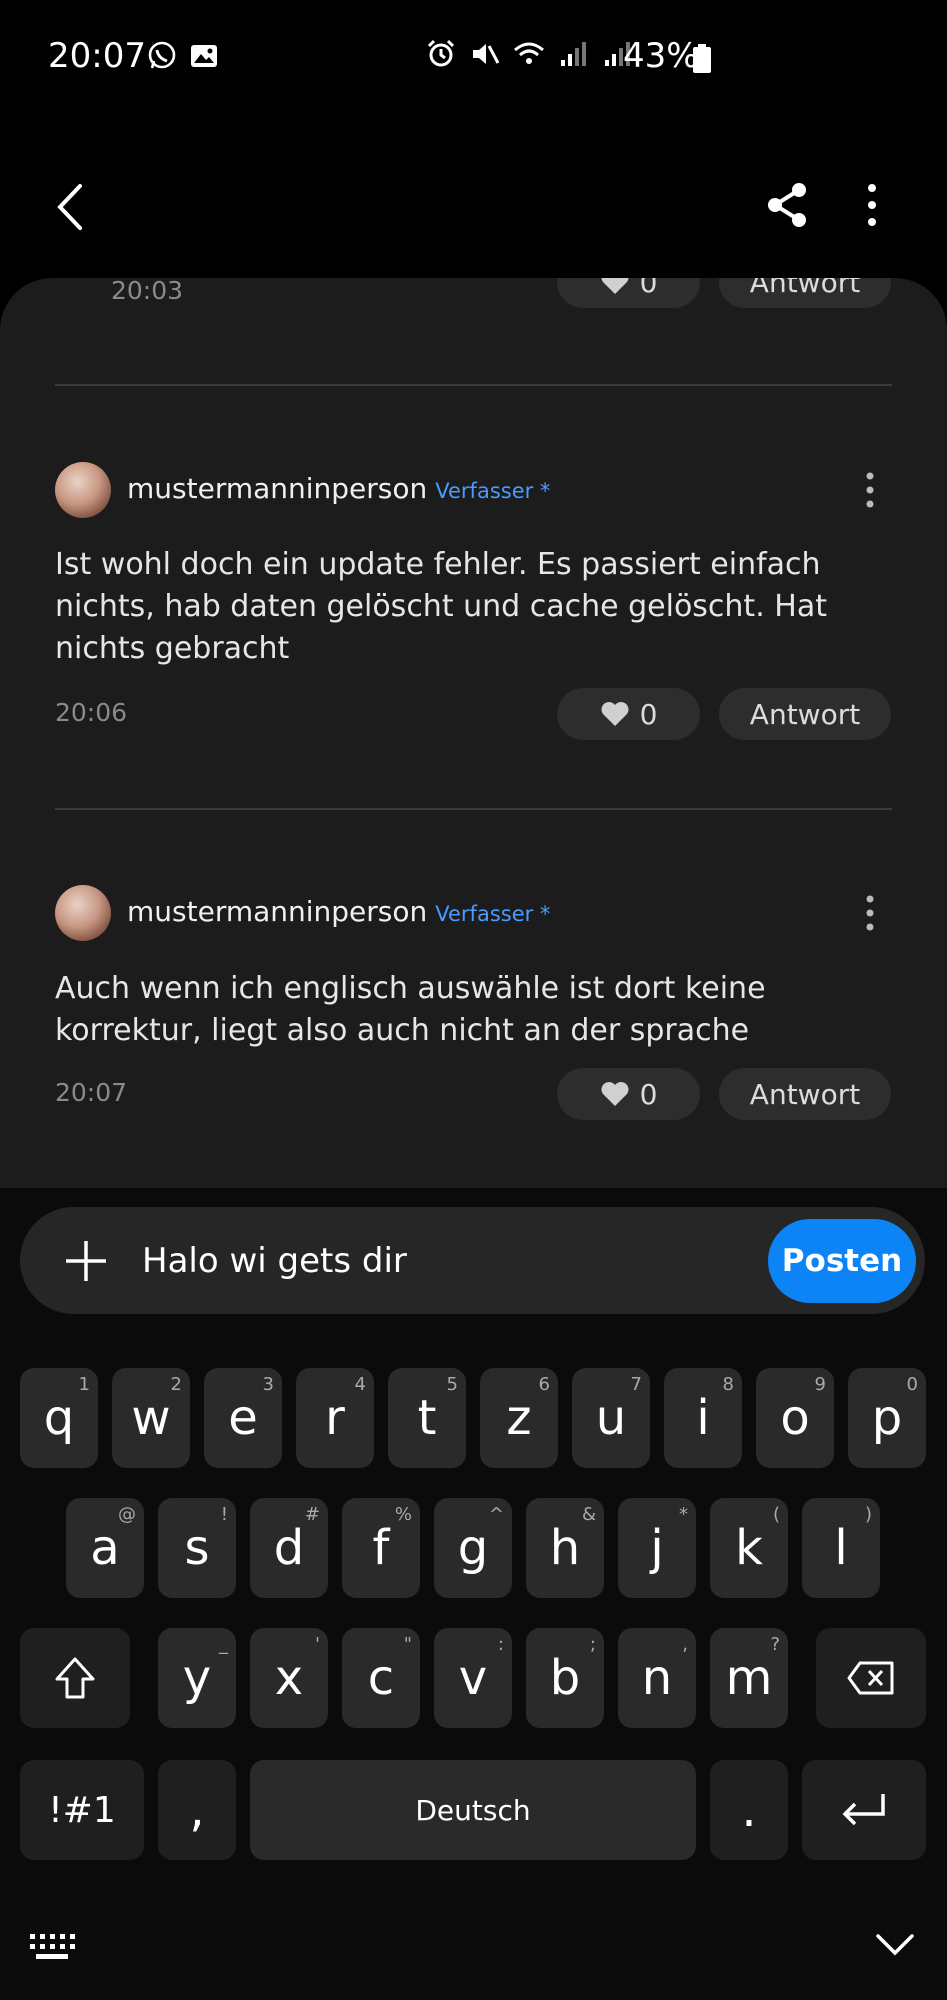 This screenshot has width=947, height=2000. I want to click on enter-icon, so click(863, 1810).